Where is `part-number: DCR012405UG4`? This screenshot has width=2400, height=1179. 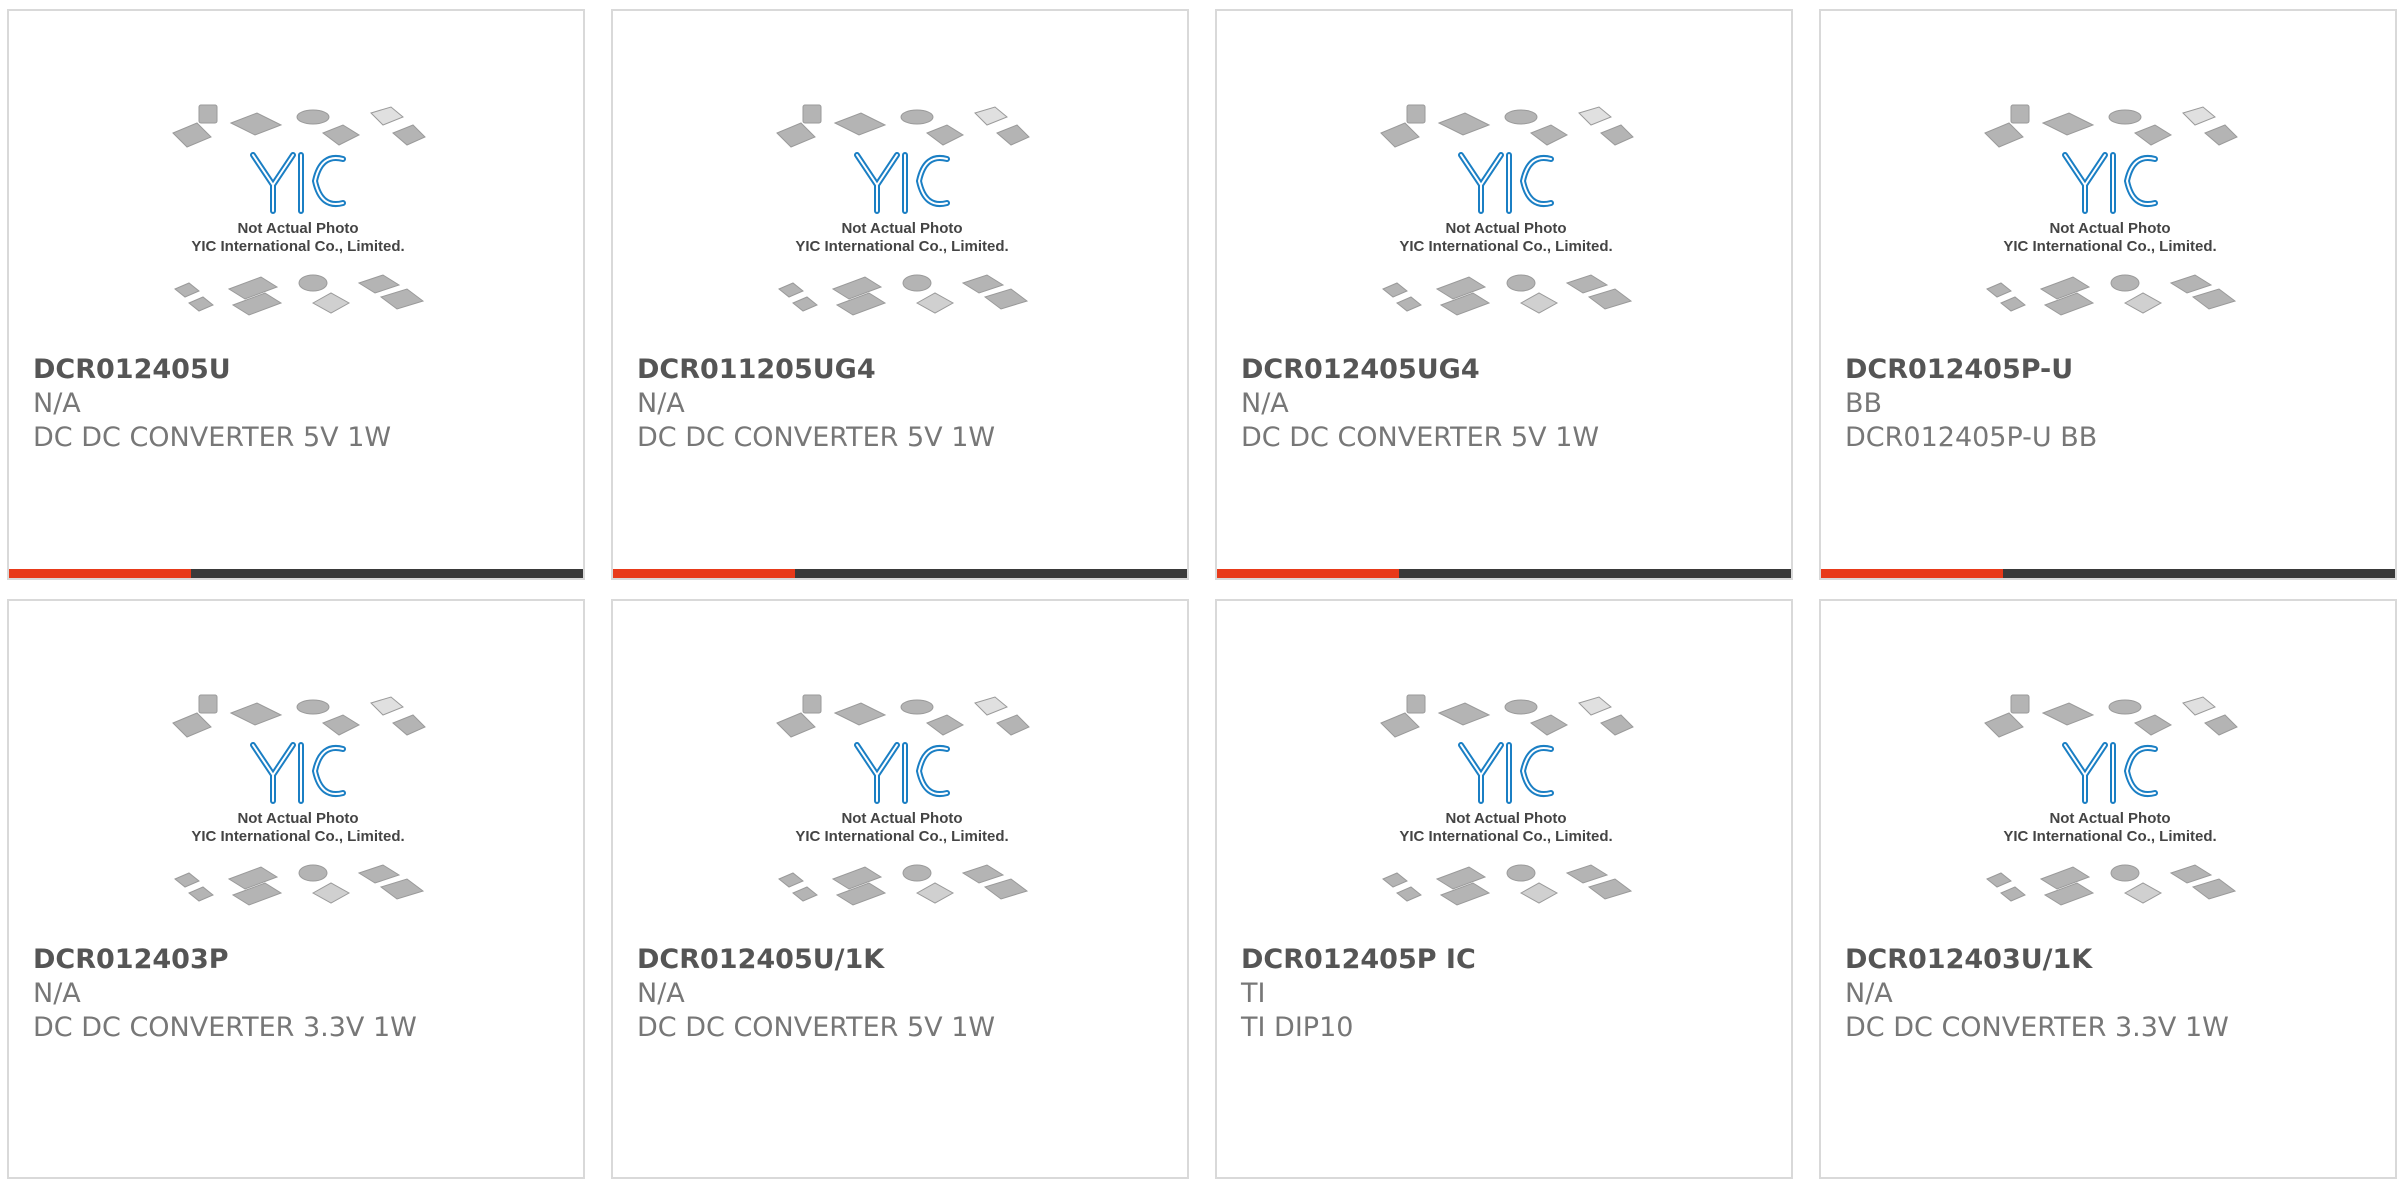
part-number: DCR012405UG4 is located at coordinates (1360, 369).